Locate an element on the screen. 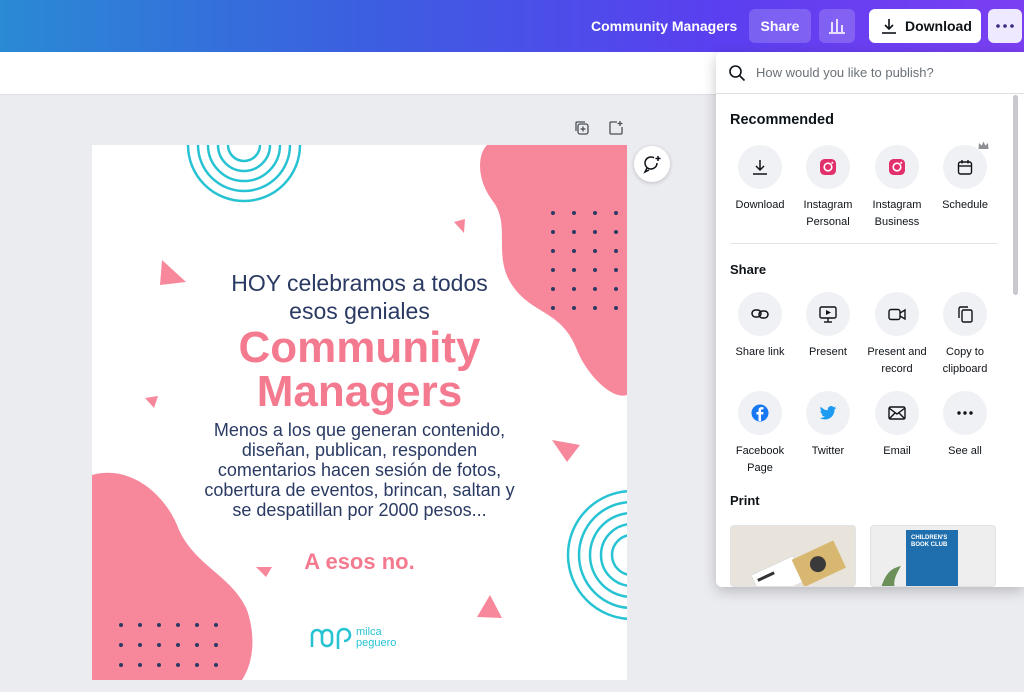  download-button: Download is located at coordinates (925, 26).